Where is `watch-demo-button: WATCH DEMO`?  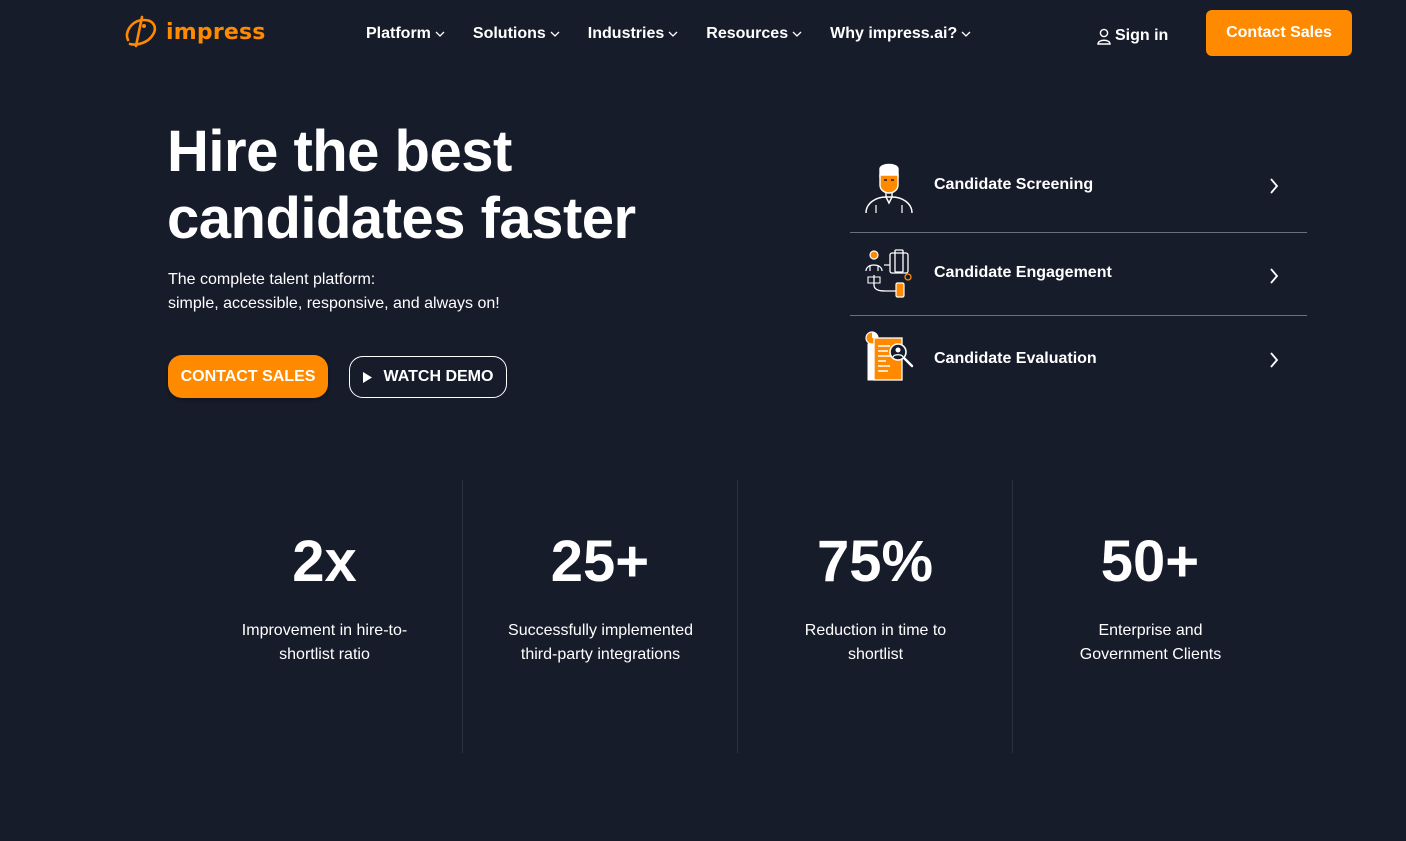
watch-demo-button: WATCH DEMO is located at coordinates (428, 377).